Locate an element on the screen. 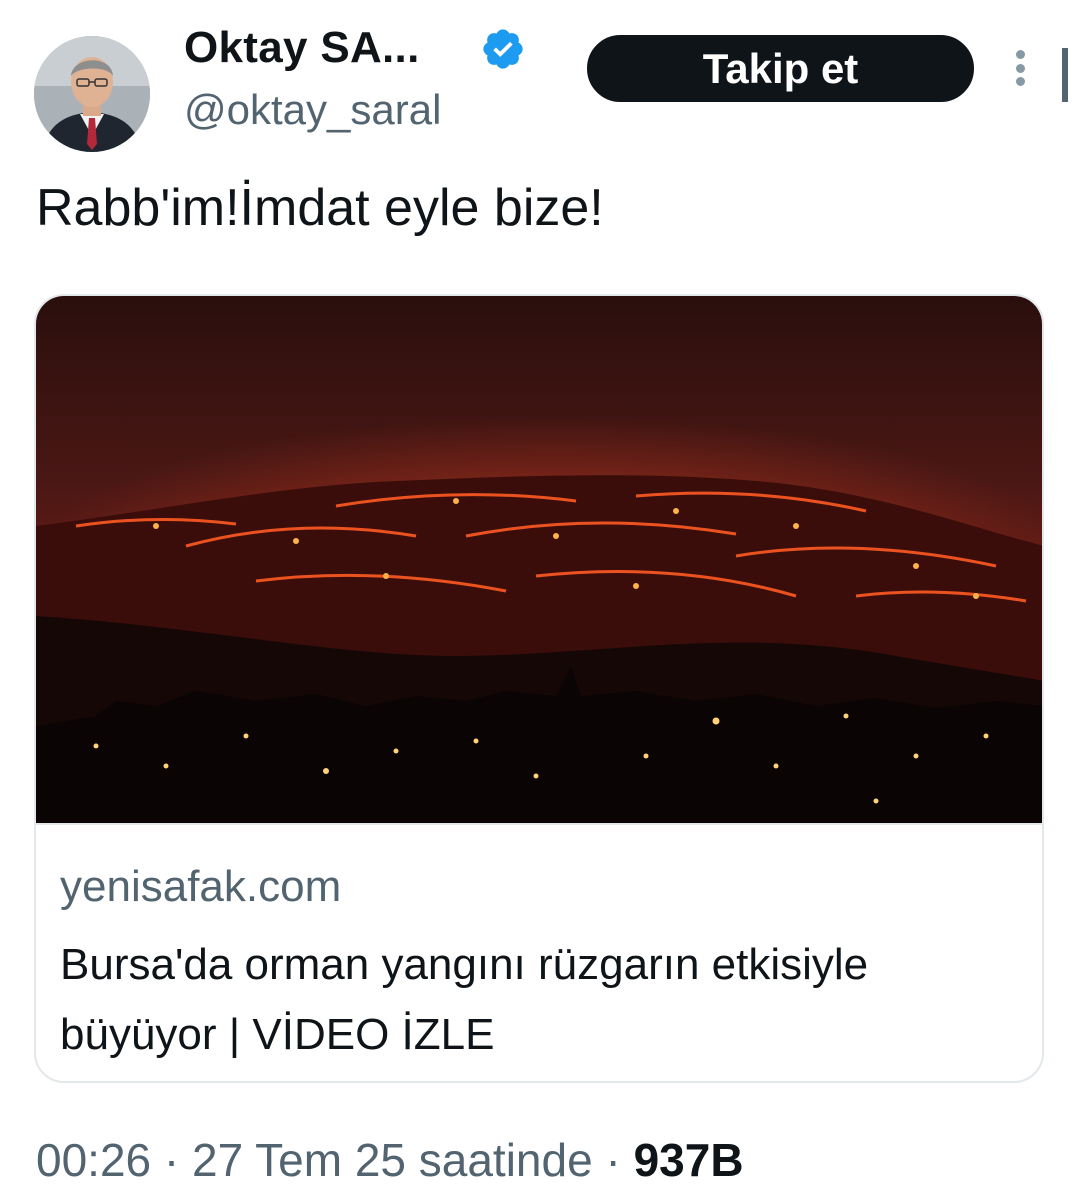 The height and width of the screenshot is (1200, 1076). more-vertical-icon is located at coordinates (1020, 68).